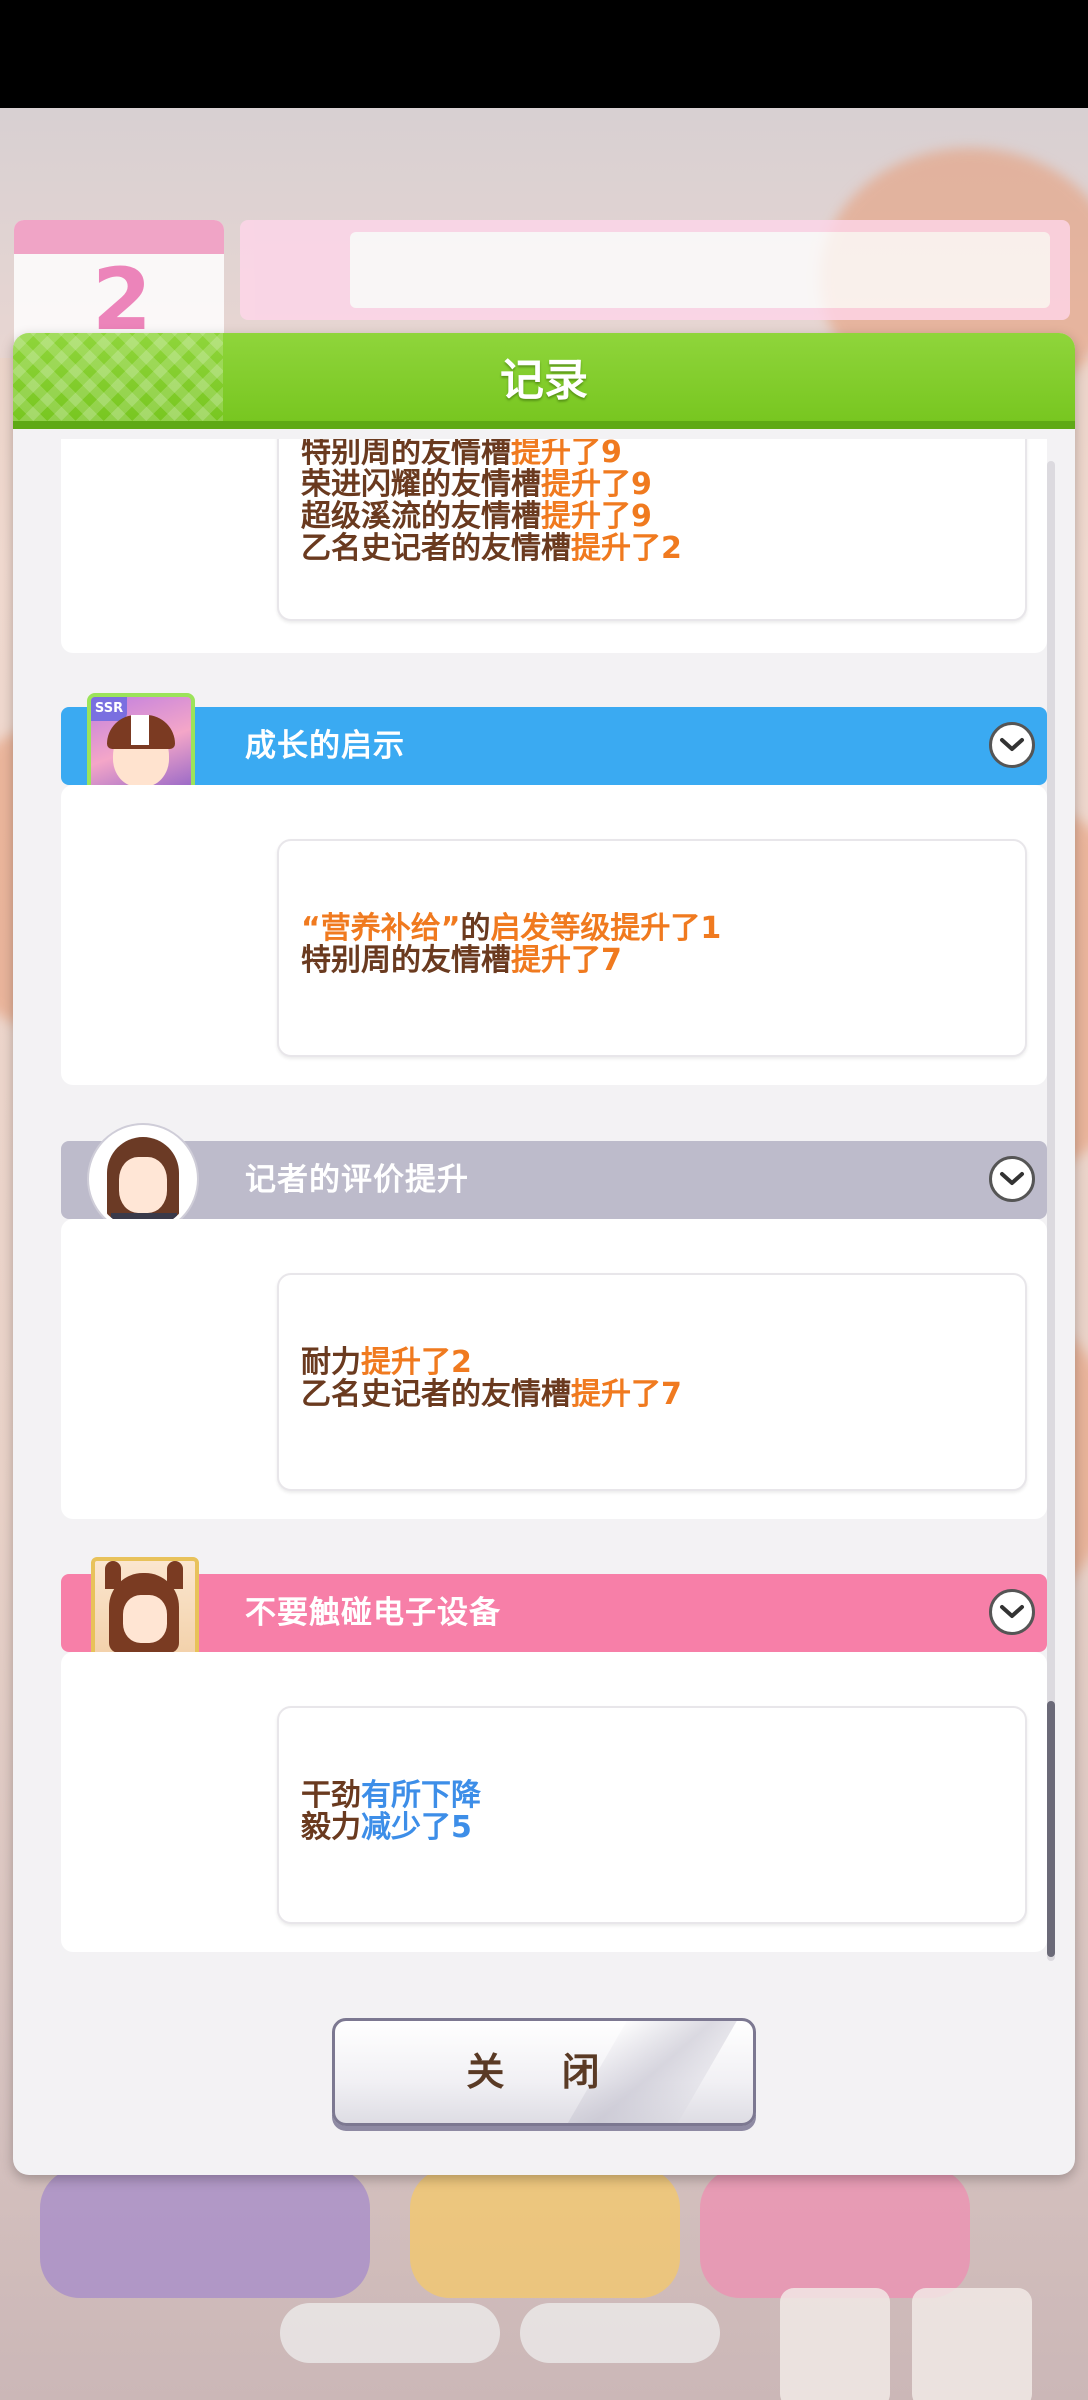 This screenshot has height=2400, width=1088. What do you see at coordinates (381, 928) in the screenshot?
I see `record-text: “营养补给”` at bounding box center [381, 928].